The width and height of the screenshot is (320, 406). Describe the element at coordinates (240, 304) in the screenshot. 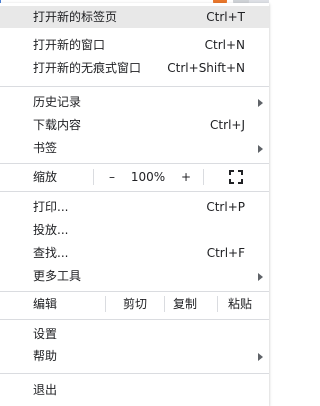

I see `paste-button: 粘贴` at that location.